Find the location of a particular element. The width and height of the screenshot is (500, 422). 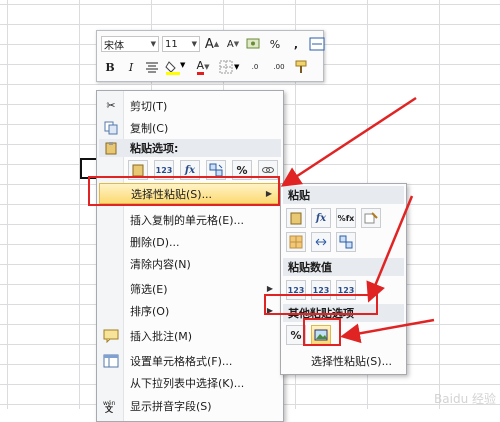

copy-icon is located at coordinates (111, 128).